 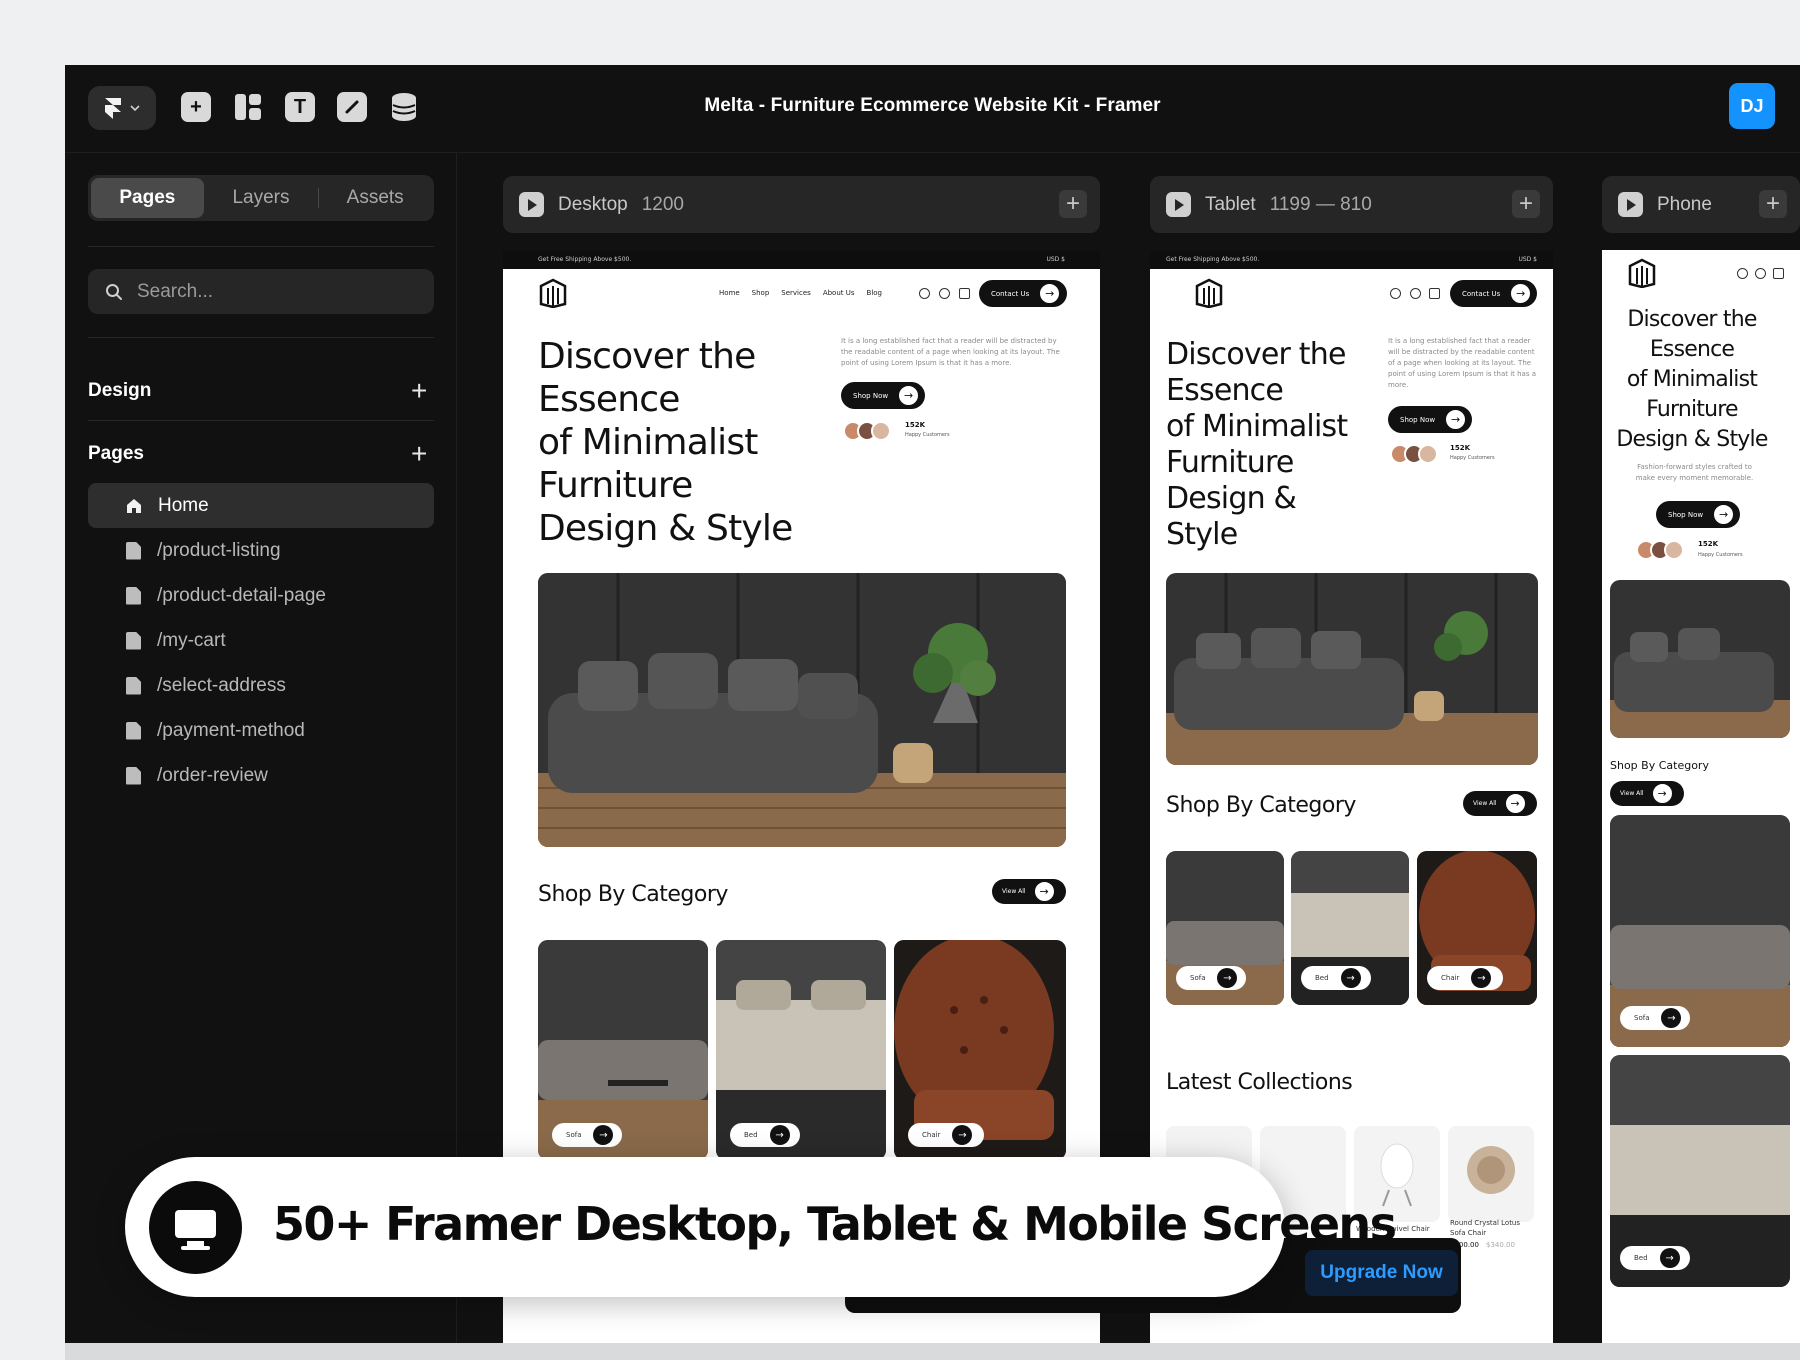 I want to click on hero-sofa-image, so click(x=1352, y=669).